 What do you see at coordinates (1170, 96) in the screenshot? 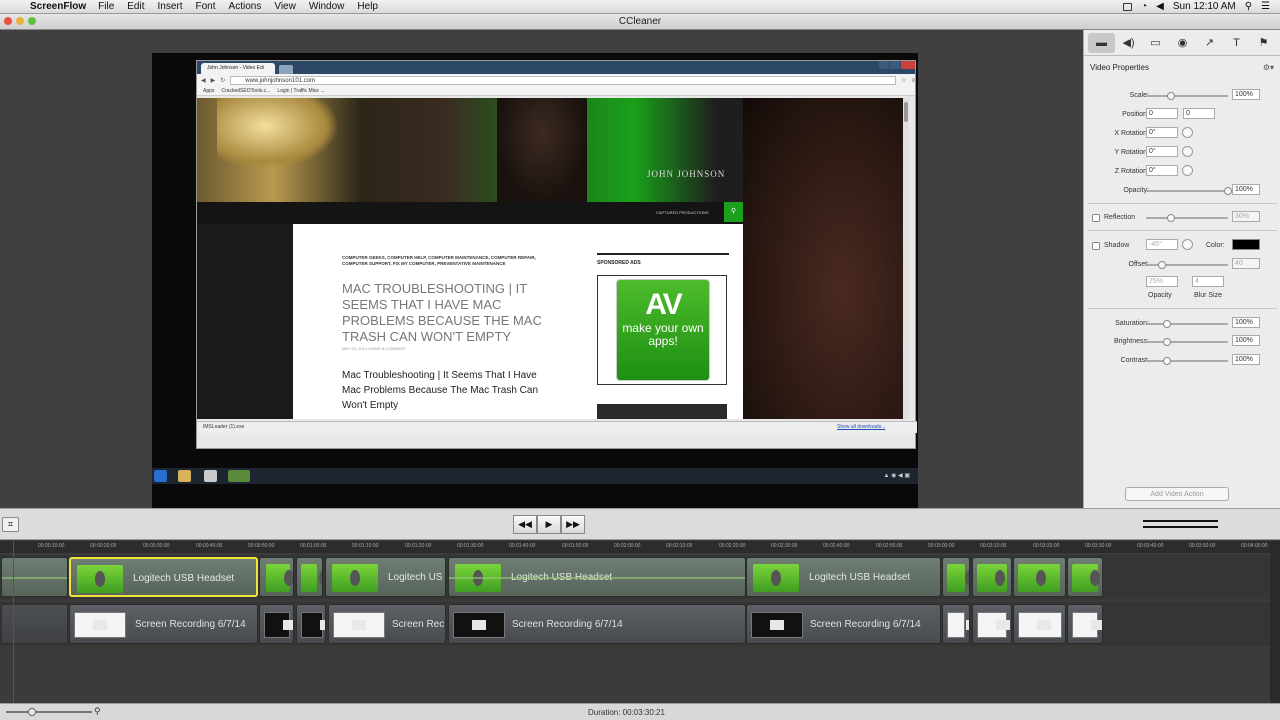
I see `scale-slider-knob` at bounding box center [1170, 96].